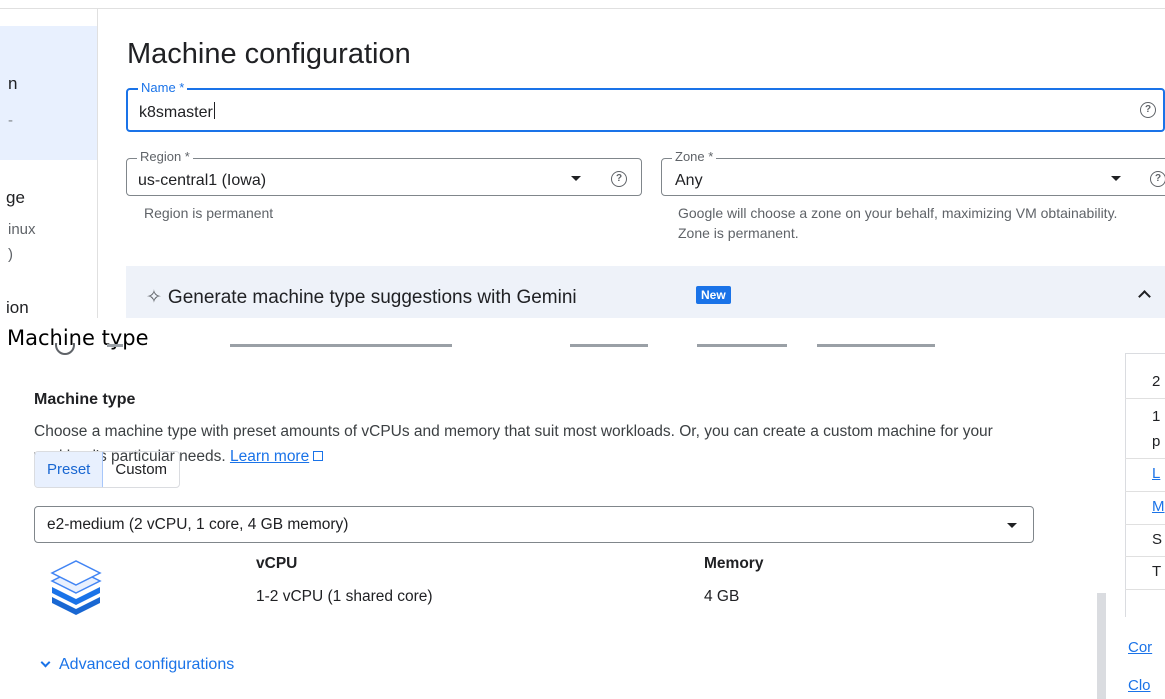 The height and width of the screenshot is (699, 1165). Describe the element at coordinates (209, 213) in the screenshot. I see `region-hint: Region is permanent` at that location.